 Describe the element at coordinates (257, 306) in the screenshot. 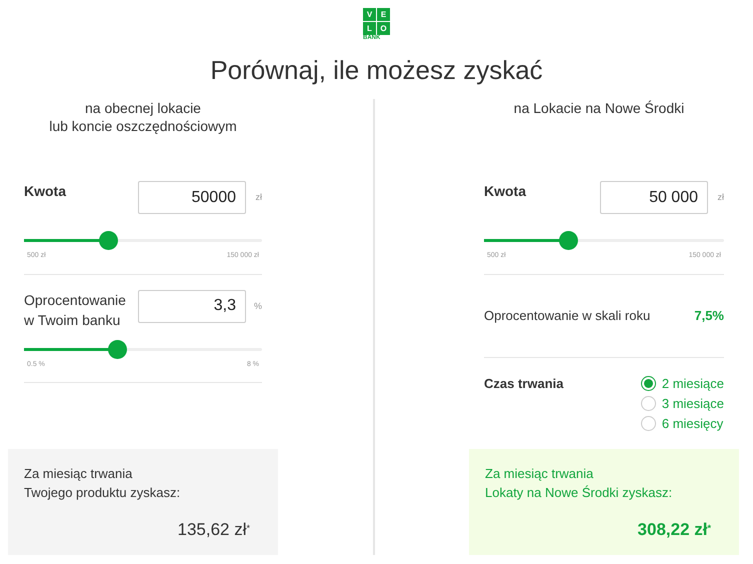

I see `unit-label: %` at that location.